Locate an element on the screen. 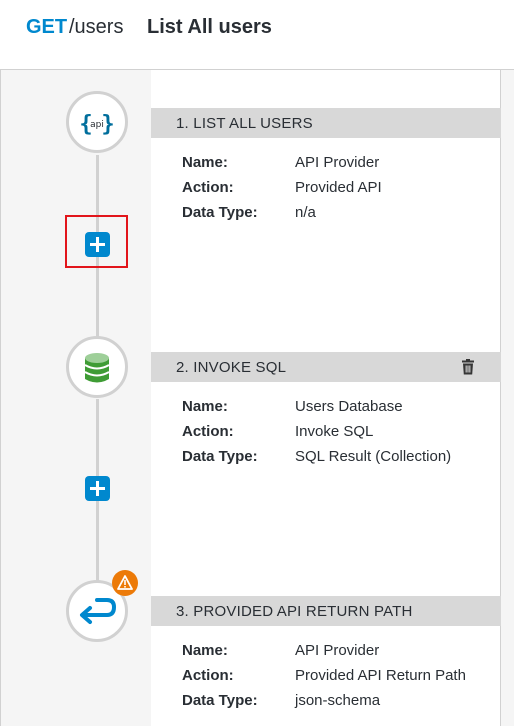 The image size is (514, 726). http-method: GET is located at coordinates (47, 27).